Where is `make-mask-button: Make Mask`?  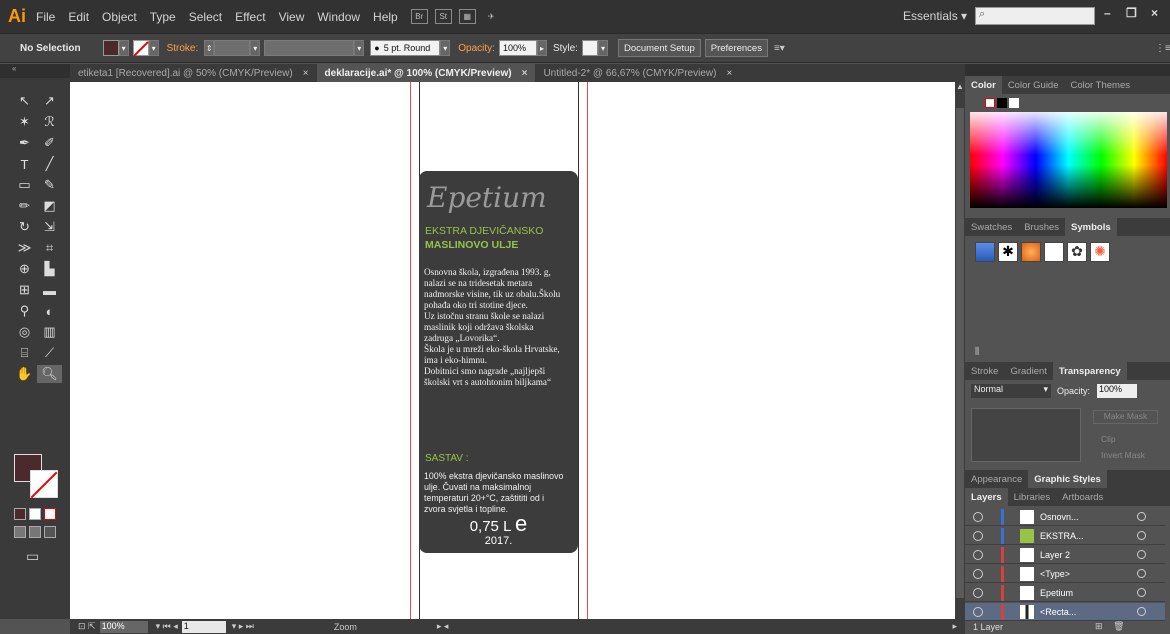 make-mask-button: Make Mask is located at coordinates (1125, 417).